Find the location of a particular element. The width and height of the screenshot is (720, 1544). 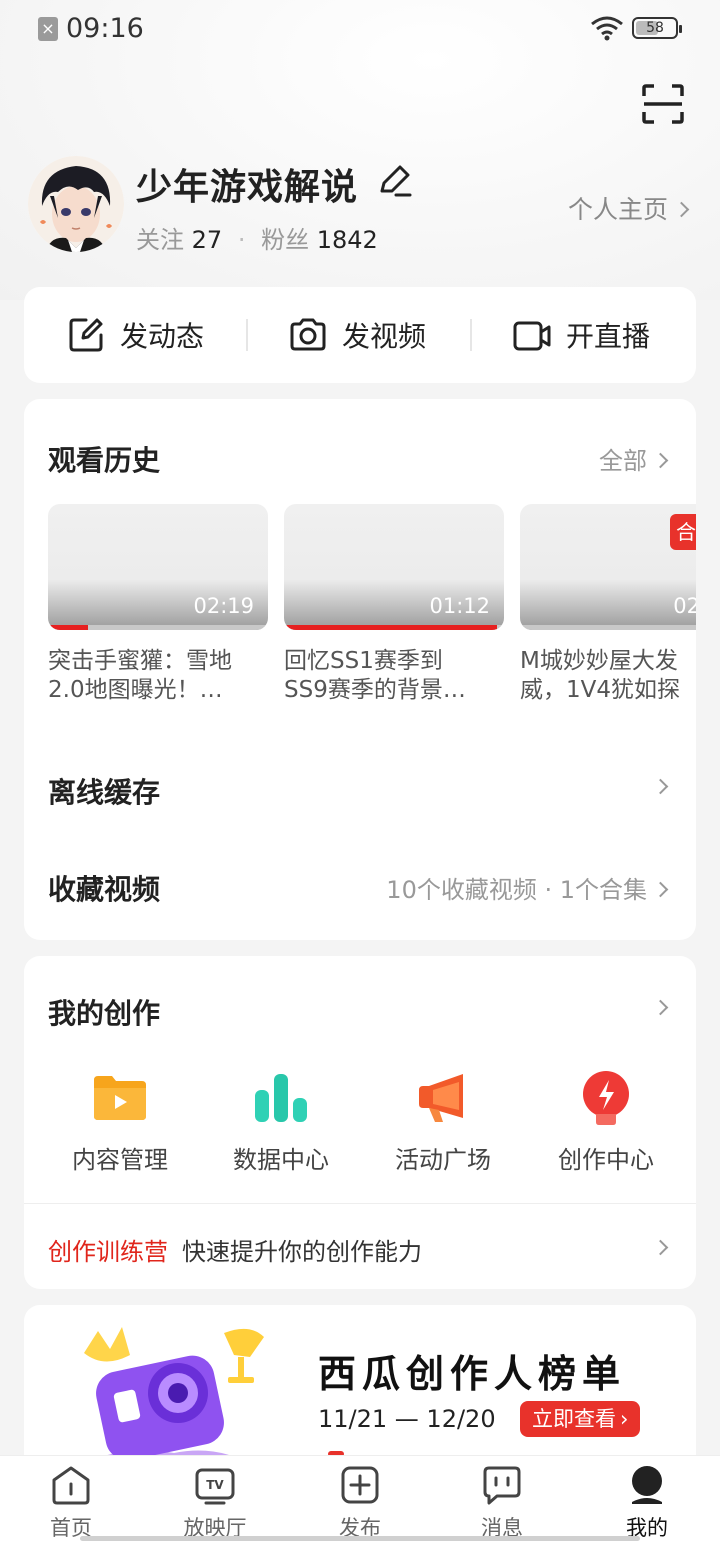

offline-cache-row: 离线缓存 is located at coordinates (360, 788).